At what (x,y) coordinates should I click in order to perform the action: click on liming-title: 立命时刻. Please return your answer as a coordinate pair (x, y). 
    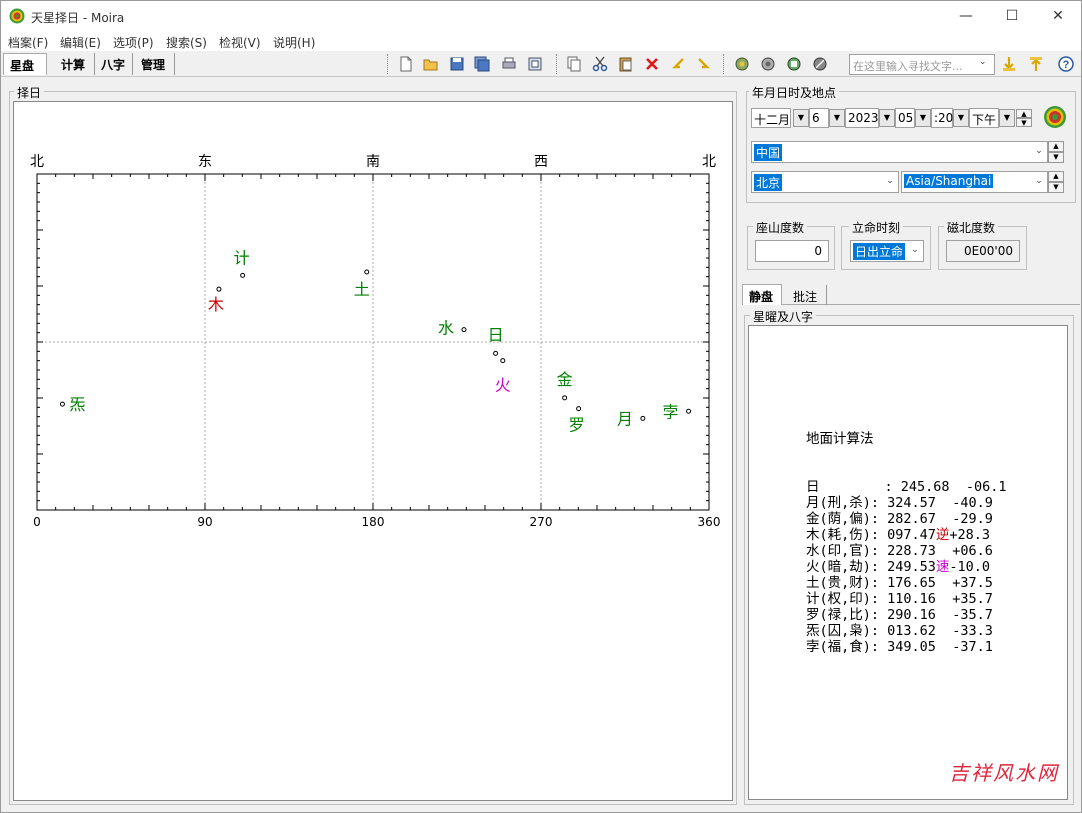
    Looking at the image, I should click on (876, 227).